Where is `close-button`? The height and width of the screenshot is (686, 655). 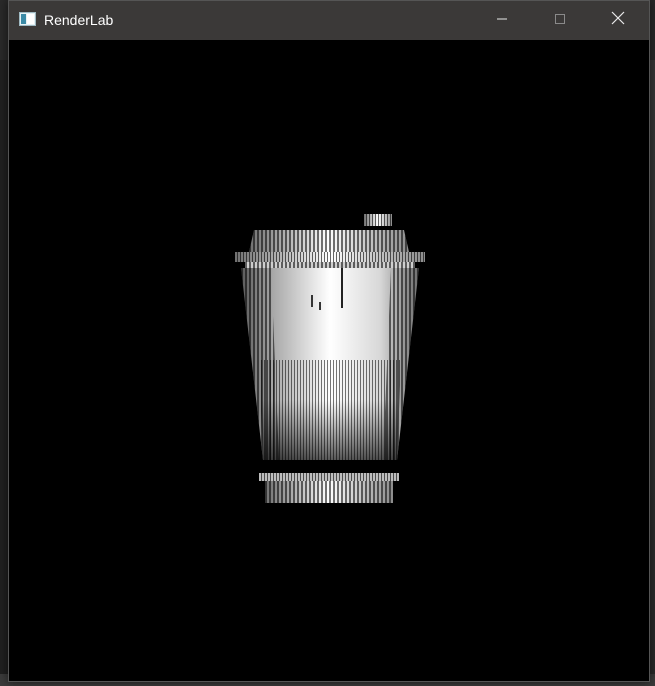 close-button is located at coordinates (618, 20).